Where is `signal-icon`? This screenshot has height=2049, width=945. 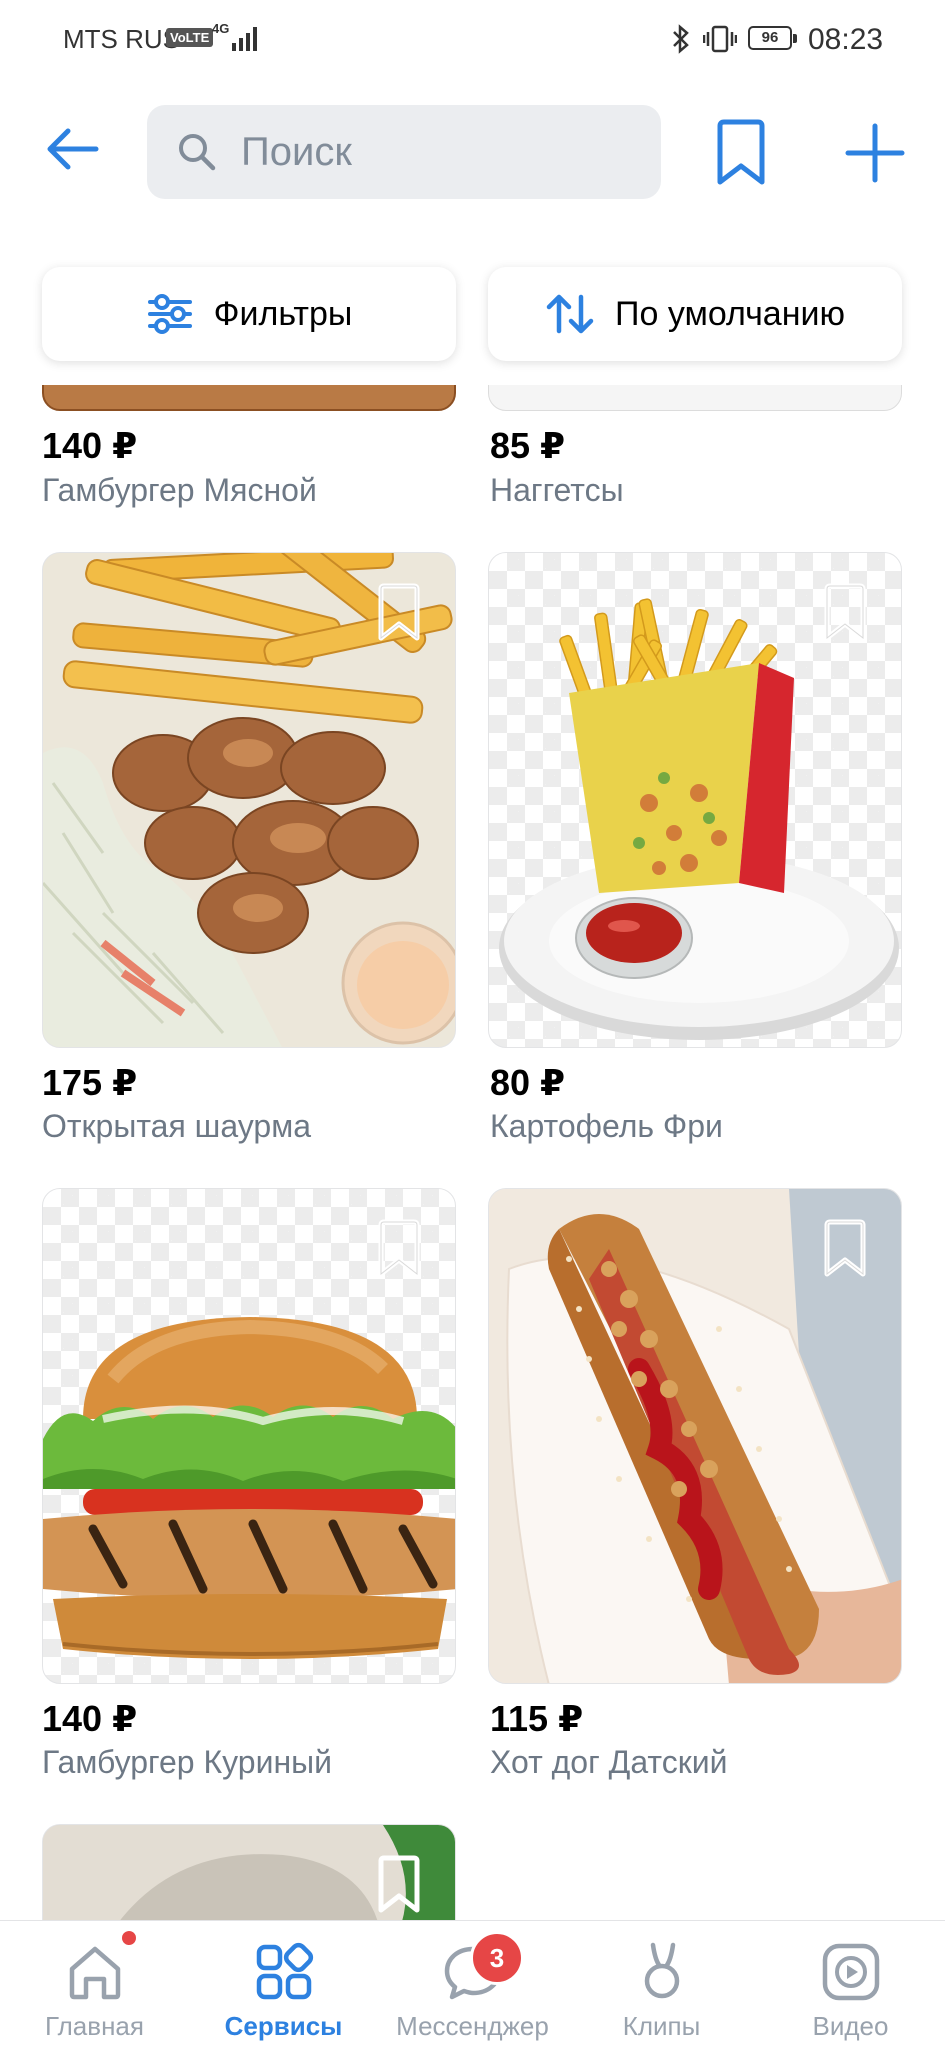
signal-icon is located at coordinates (244, 39).